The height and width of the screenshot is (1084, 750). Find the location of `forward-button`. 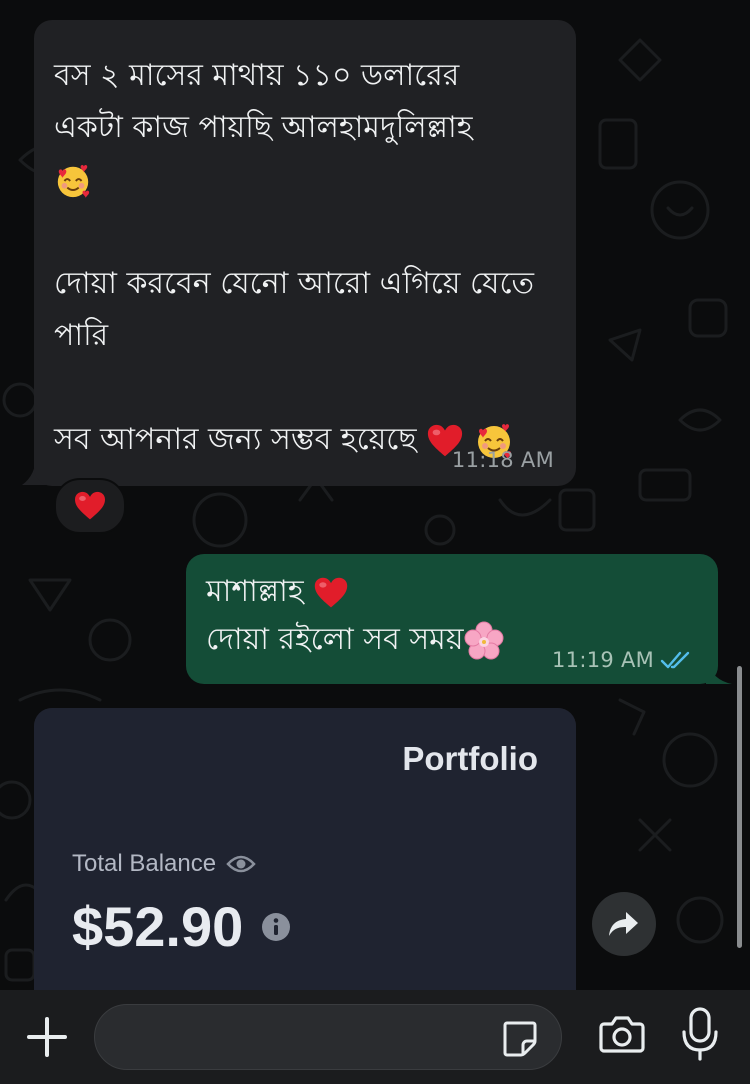

forward-button is located at coordinates (624, 924).